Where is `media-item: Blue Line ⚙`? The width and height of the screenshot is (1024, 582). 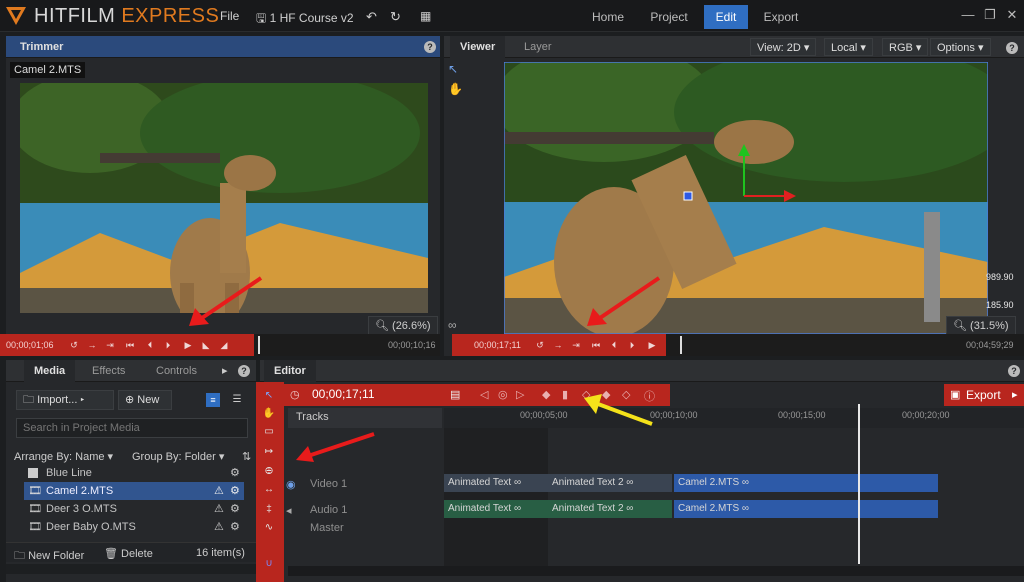
media-item: Blue Line ⚙ is located at coordinates (134, 473).